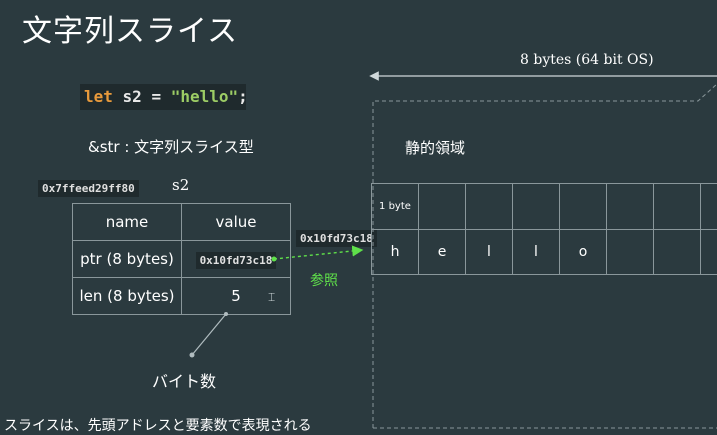 This screenshot has height=435, width=717. What do you see at coordinates (226, 314) in the screenshot?
I see `byte-count-pointer-start` at bounding box center [226, 314].